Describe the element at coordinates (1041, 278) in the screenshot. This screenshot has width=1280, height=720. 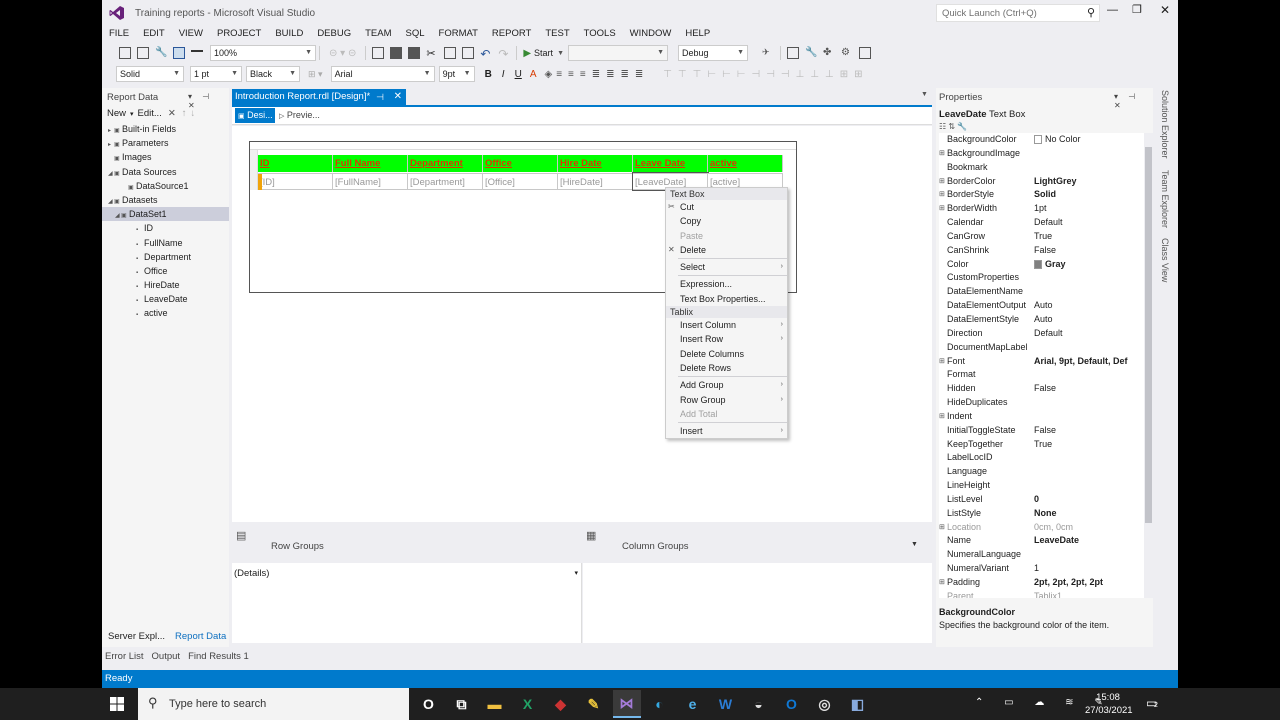
I see `property-row: CustomProperties` at that location.